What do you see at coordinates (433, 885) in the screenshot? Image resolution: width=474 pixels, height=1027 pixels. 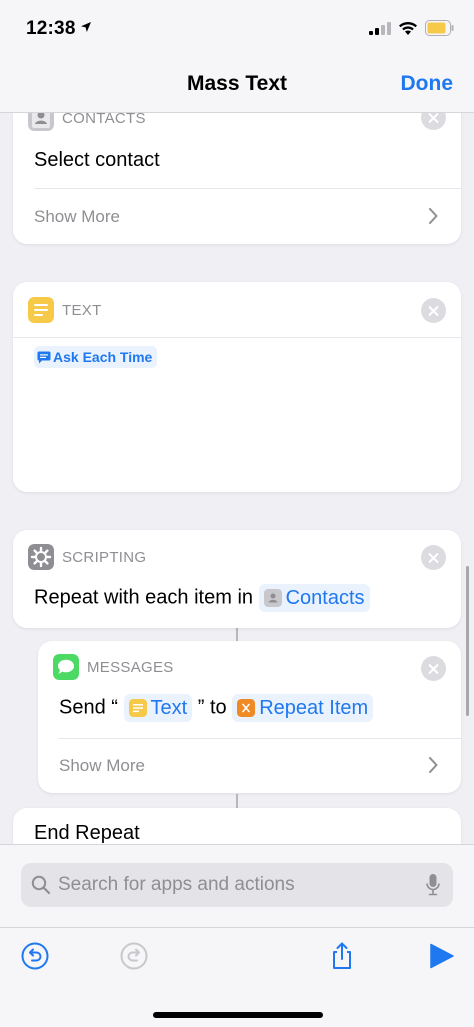 I see `microphone-icon` at bounding box center [433, 885].